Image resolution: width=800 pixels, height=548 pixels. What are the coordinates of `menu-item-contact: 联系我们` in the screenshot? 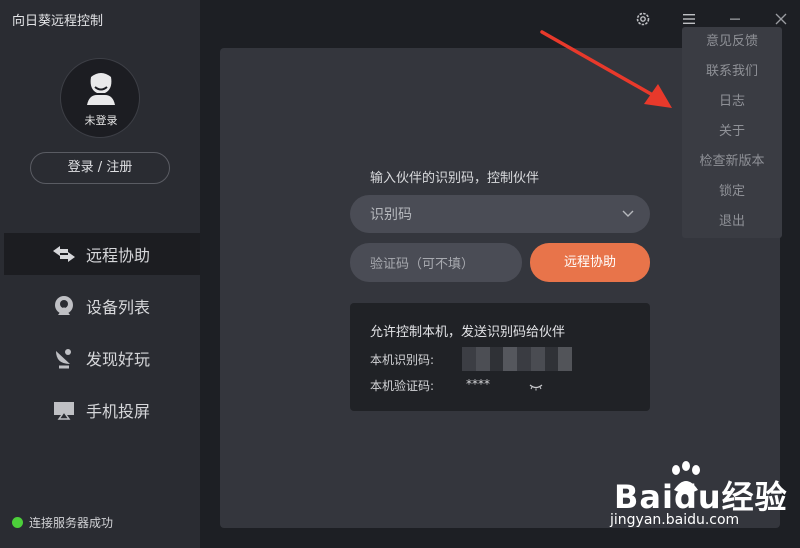 It's located at (732, 72).